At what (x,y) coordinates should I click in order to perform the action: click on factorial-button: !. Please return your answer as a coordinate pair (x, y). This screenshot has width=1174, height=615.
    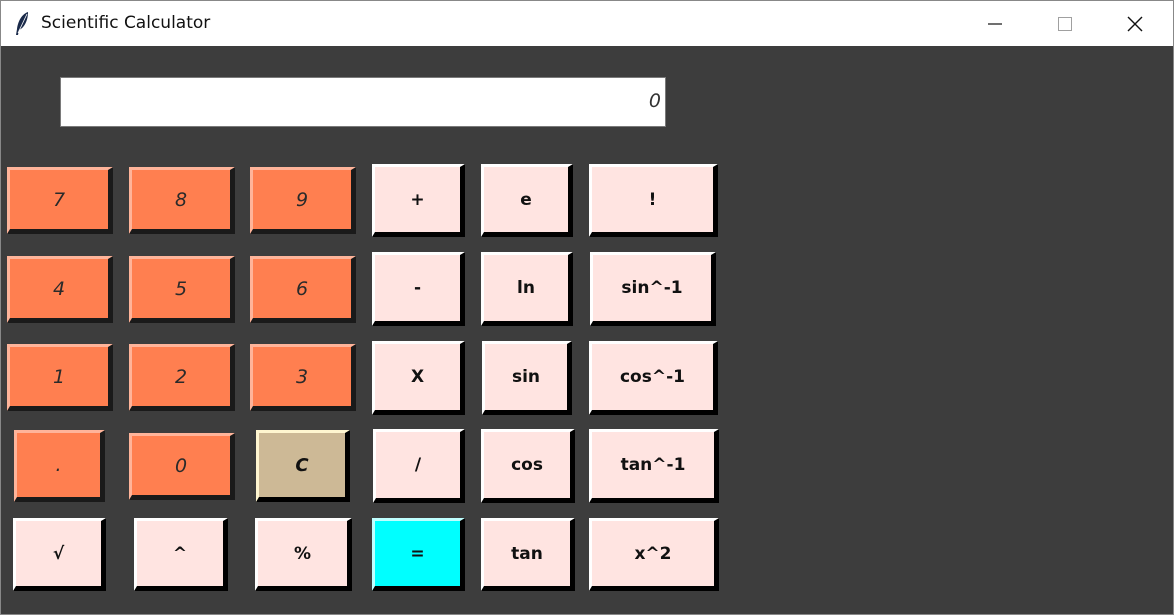
    Looking at the image, I should click on (653, 200).